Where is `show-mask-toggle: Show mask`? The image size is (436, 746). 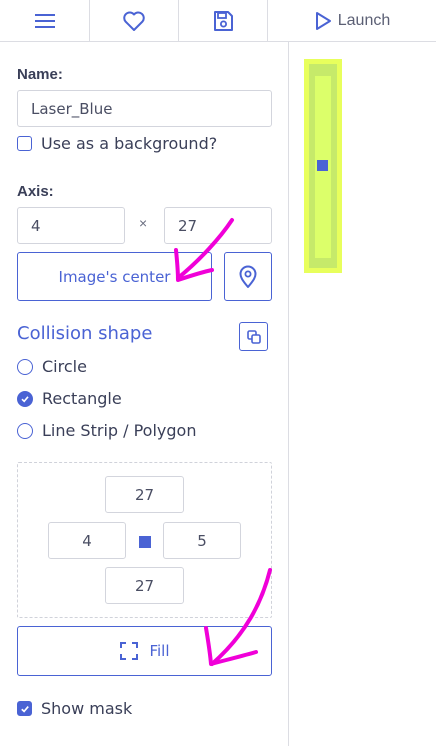
show-mask-toggle: Show mask is located at coordinates (74, 708).